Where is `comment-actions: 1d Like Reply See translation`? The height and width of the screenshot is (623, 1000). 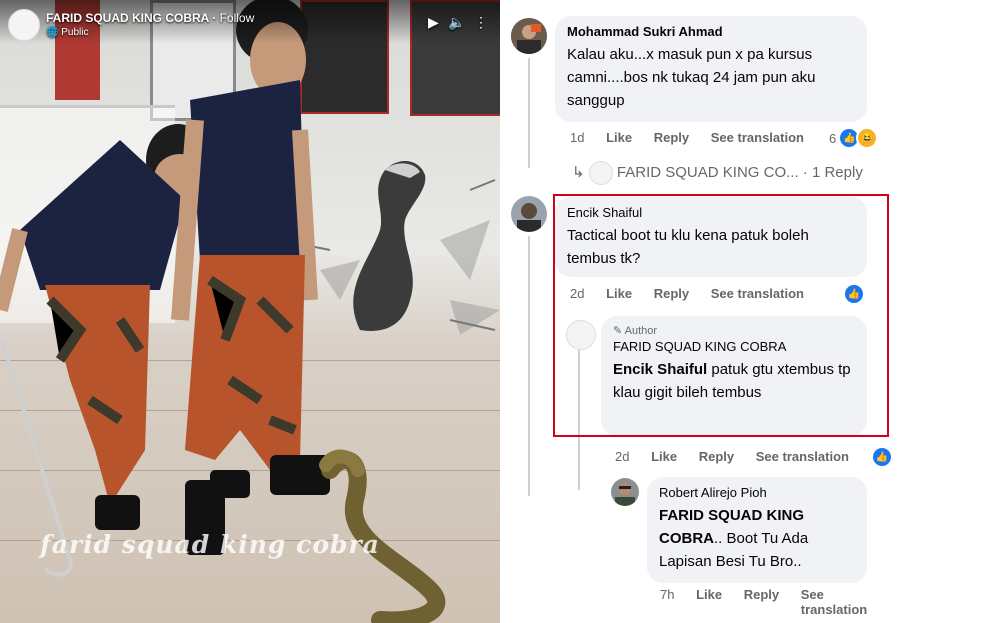 comment-actions: 1d Like Reply See translation is located at coordinates (696, 137).